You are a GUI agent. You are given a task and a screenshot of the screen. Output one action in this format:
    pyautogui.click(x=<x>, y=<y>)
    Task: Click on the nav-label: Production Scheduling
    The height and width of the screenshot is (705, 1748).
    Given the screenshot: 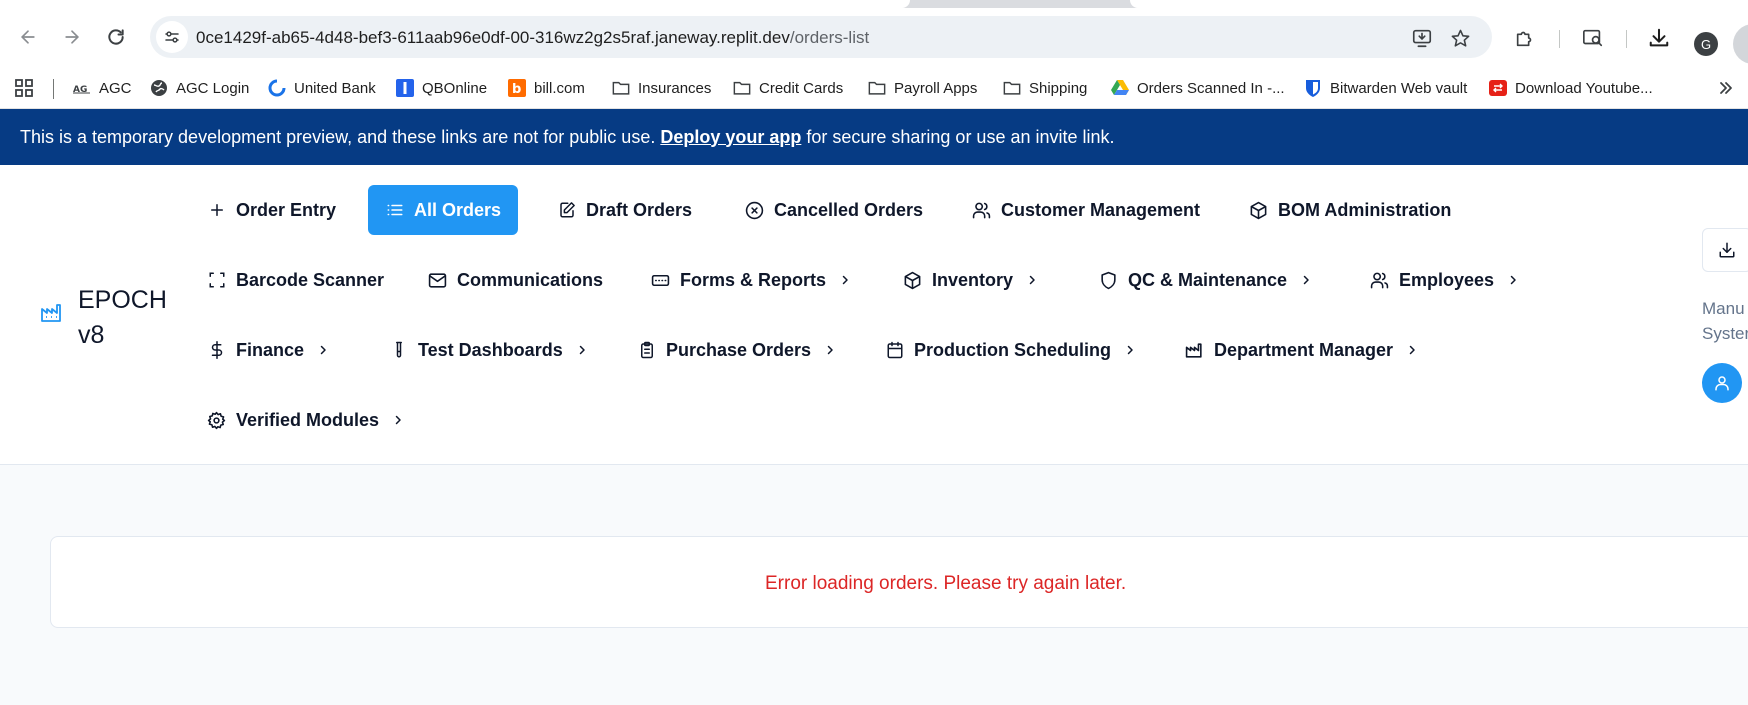 What is the action you would take?
    pyautogui.click(x=1012, y=349)
    